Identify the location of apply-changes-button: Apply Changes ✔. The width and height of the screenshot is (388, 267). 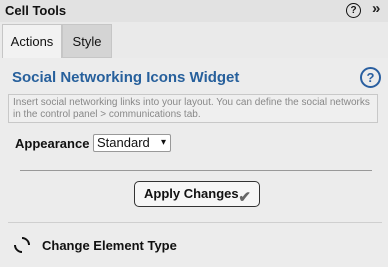
(197, 194).